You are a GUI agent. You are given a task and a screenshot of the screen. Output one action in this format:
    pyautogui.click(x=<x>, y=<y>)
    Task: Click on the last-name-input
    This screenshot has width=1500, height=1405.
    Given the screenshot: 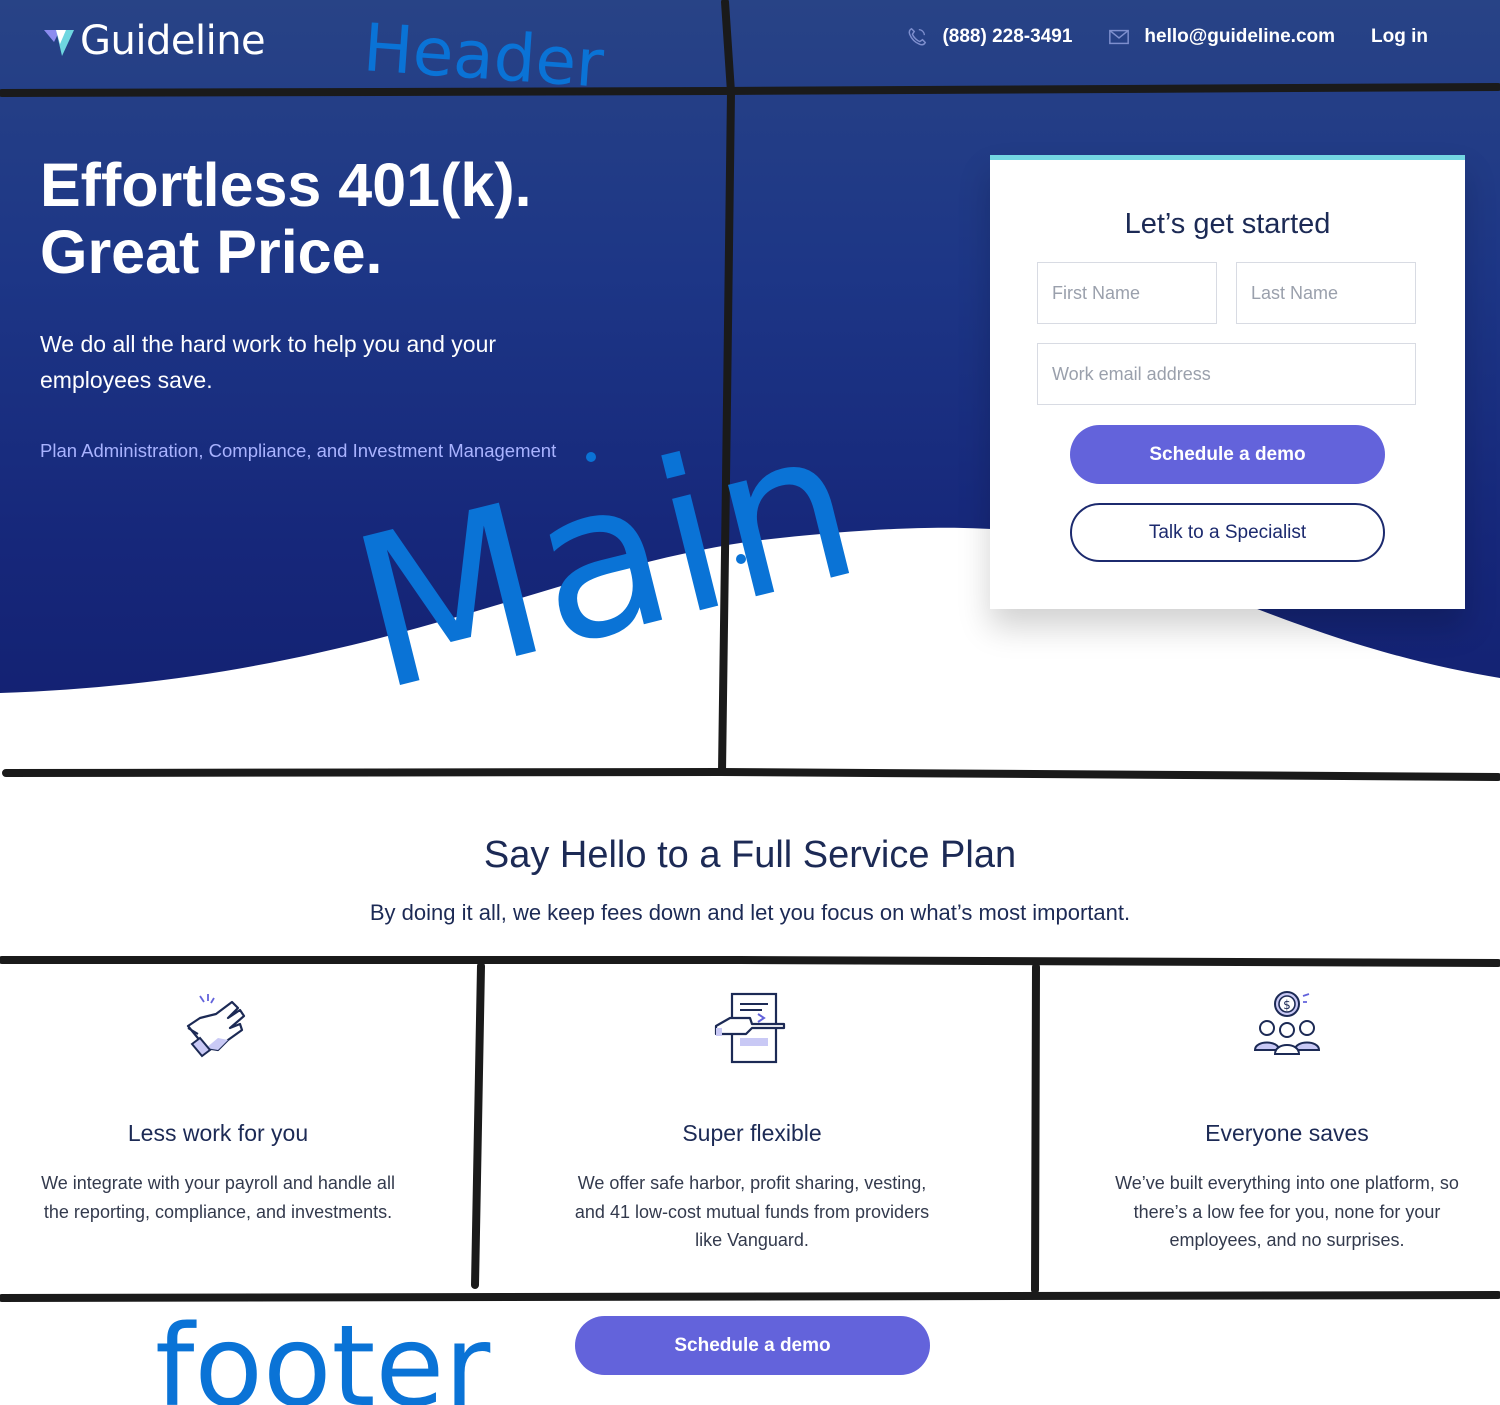 What is the action you would take?
    pyautogui.click(x=1326, y=293)
    